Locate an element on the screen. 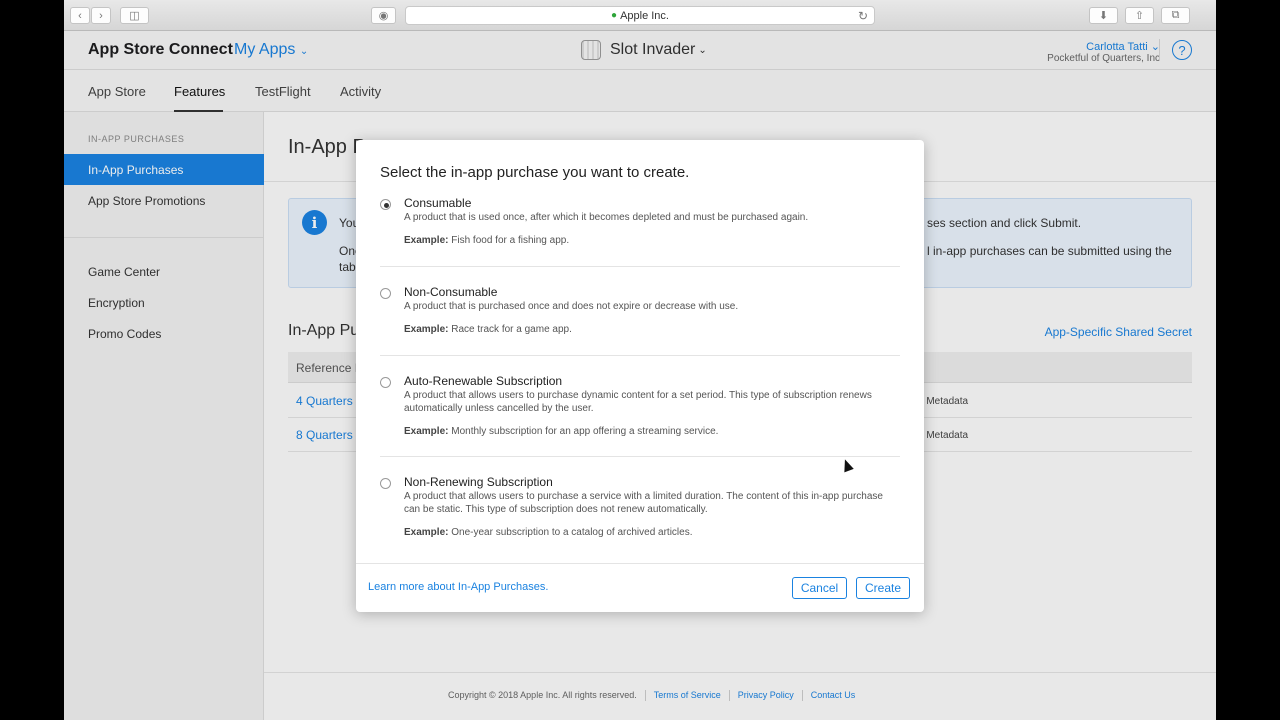 The image size is (1280, 720). download-icon: ⬇ is located at coordinates (1103, 15).